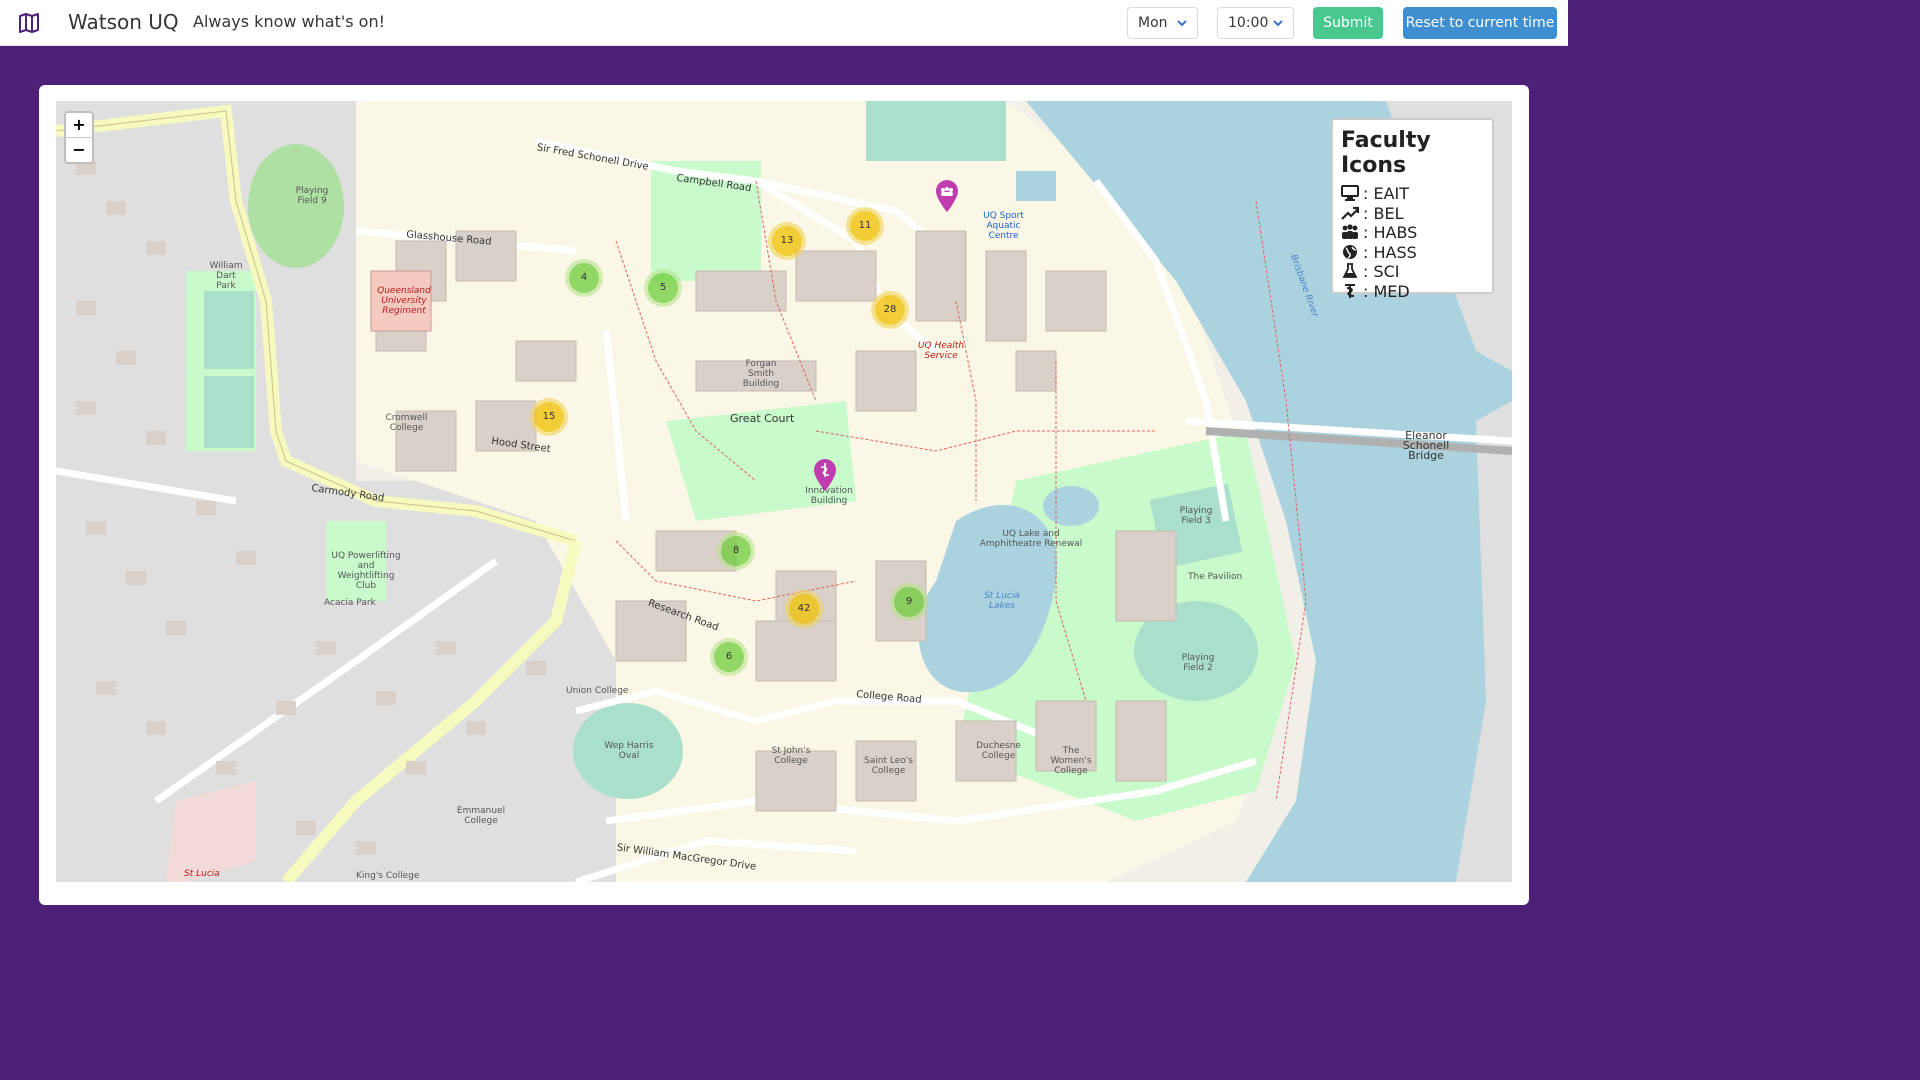  Describe the element at coordinates (29, 23) in the screenshot. I see `map-icon` at that location.